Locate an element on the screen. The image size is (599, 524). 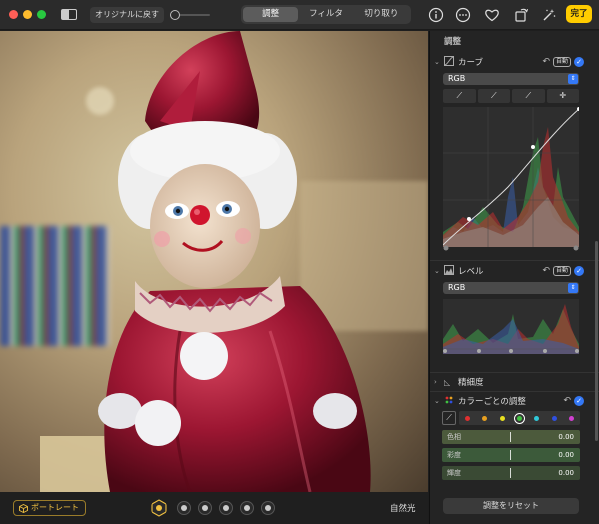
curves-tools: ⟋ ⟋ ⟋ ✛ is located at coordinates (511, 96).